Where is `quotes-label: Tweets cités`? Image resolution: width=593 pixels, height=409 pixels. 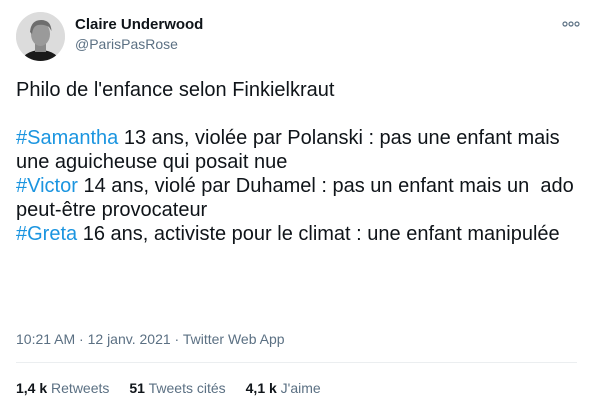
quotes-label: Tweets cités is located at coordinates (187, 388).